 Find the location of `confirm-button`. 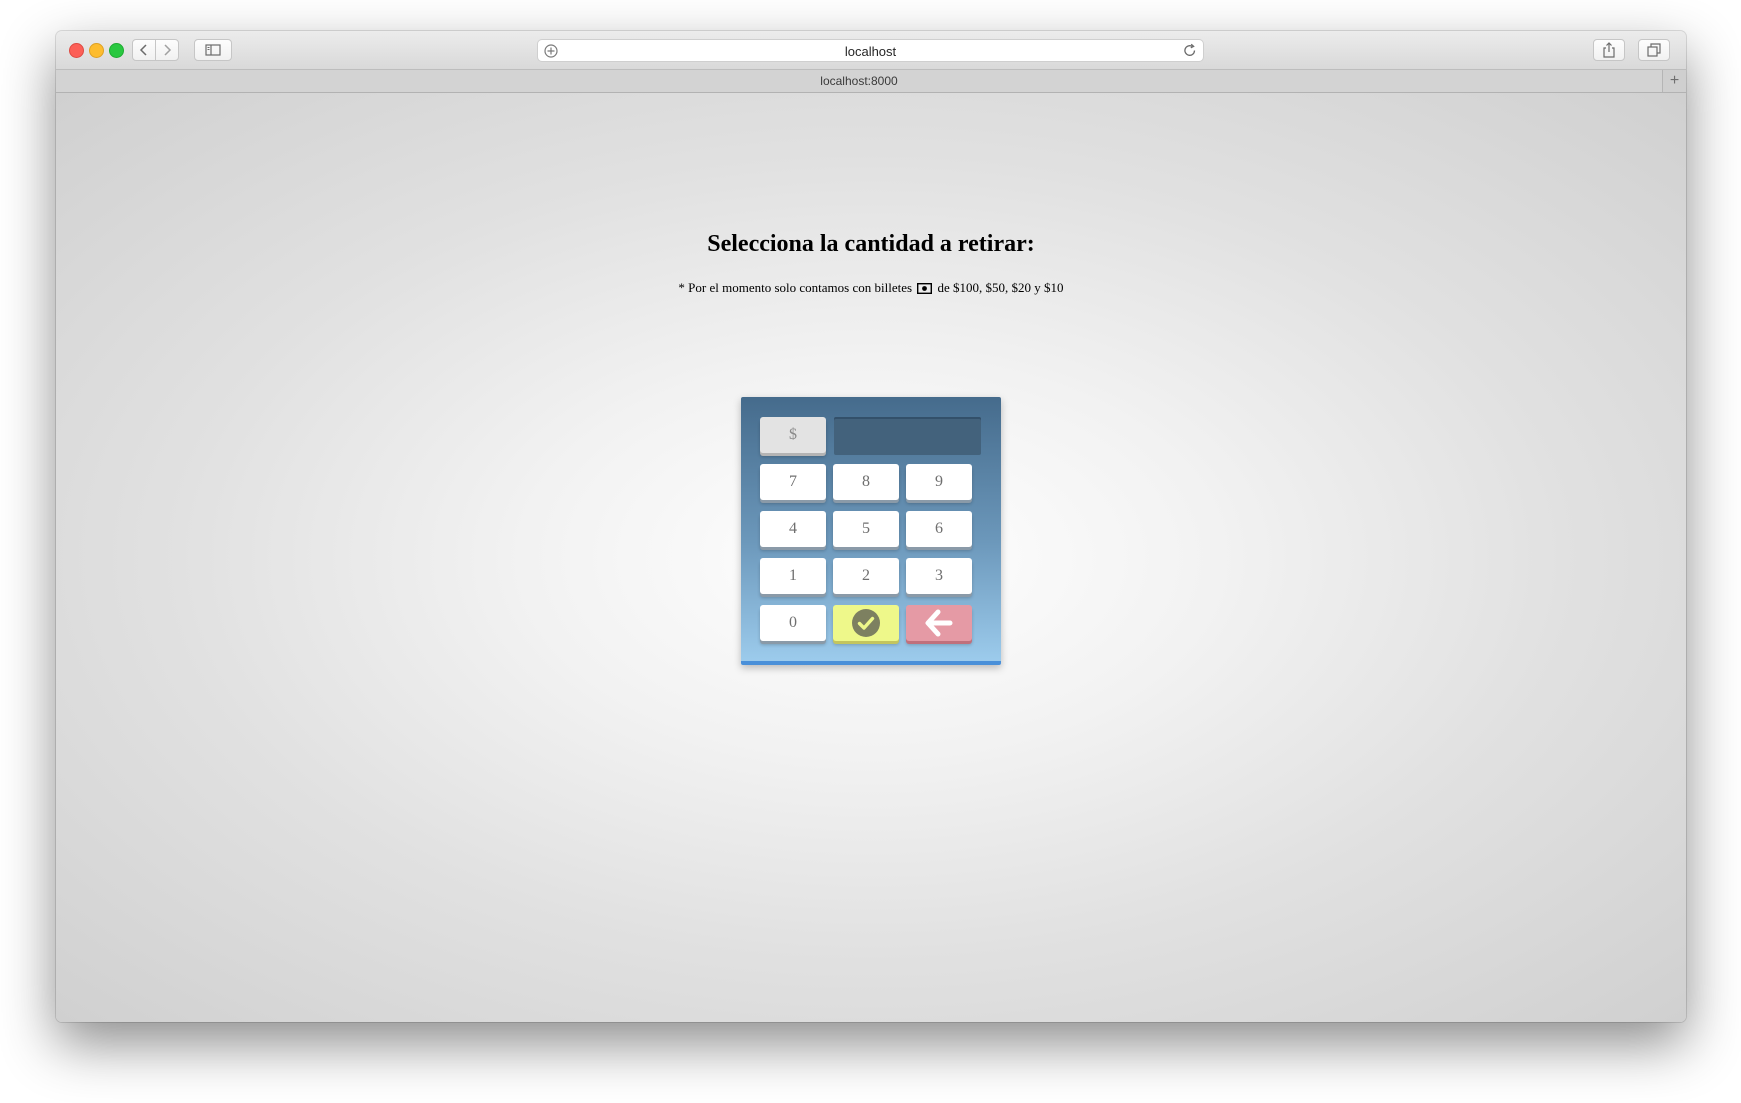

confirm-button is located at coordinates (866, 623).